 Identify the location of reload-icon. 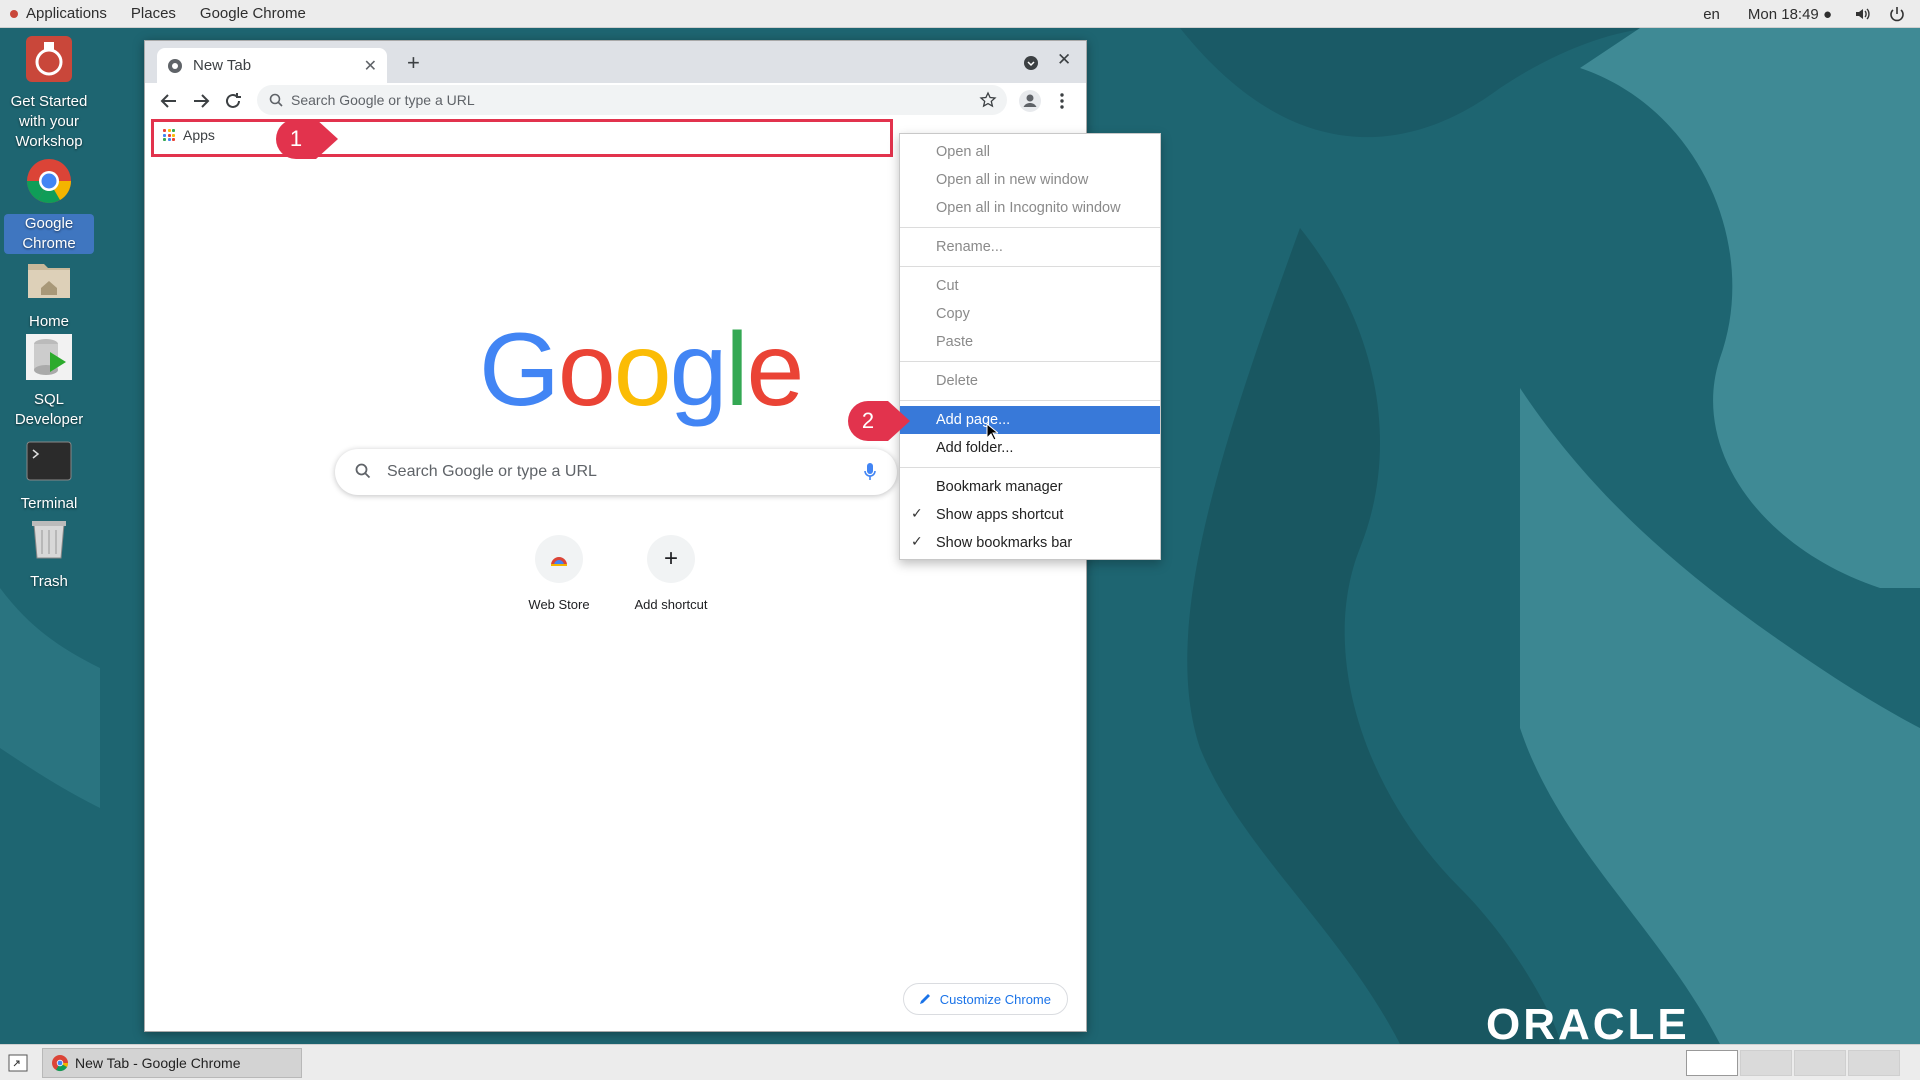
(233, 101).